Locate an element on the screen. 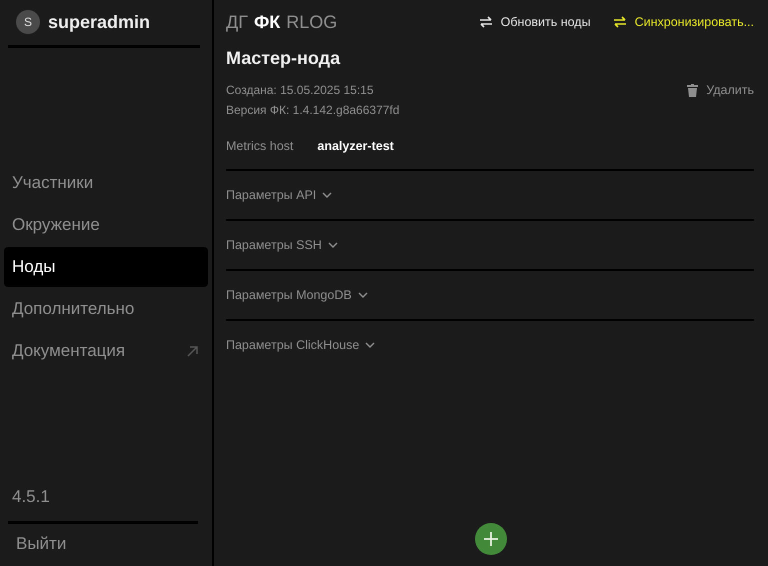 Image resolution: width=768 pixels, height=566 pixels. user-name: superadmin is located at coordinates (99, 22).